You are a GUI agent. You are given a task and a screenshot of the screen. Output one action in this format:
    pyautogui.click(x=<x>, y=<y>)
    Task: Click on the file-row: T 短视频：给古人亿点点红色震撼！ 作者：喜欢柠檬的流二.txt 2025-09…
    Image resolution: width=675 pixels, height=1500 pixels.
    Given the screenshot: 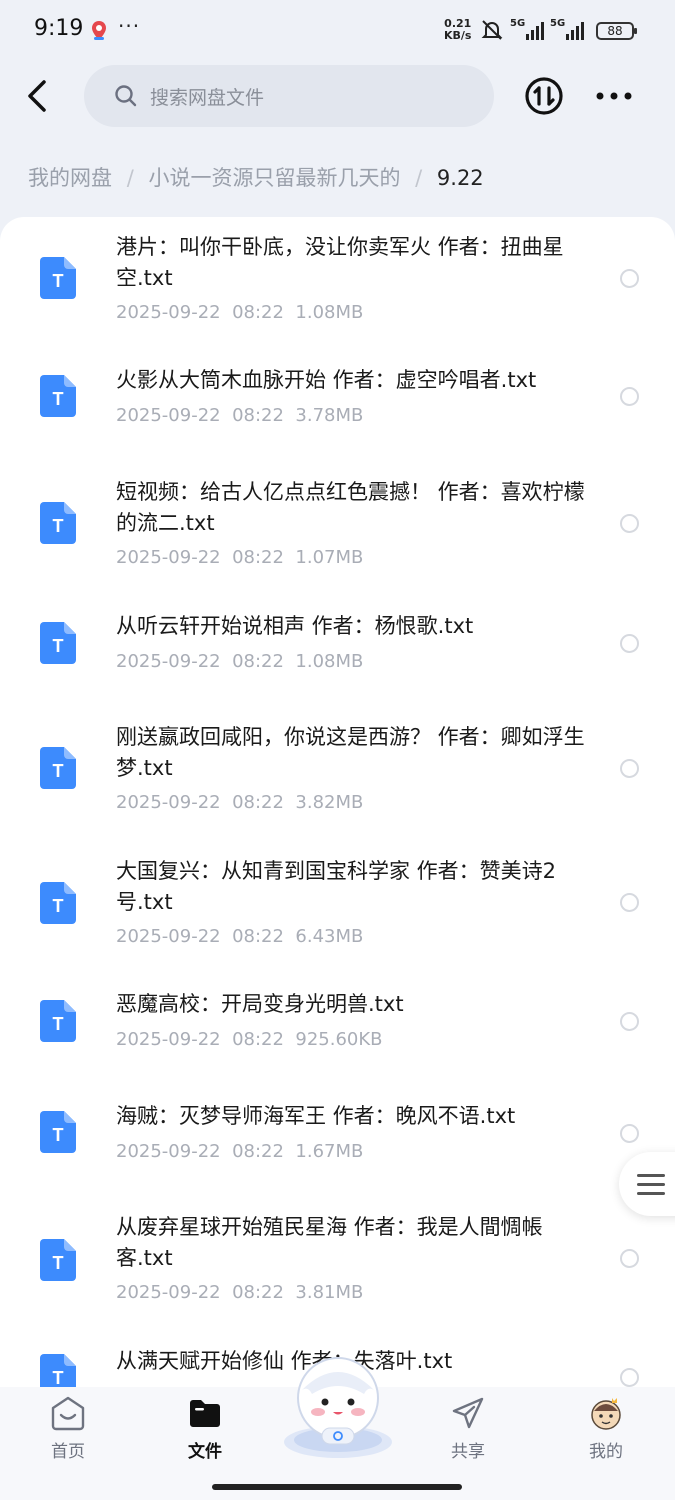 What is the action you would take?
    pyautogui.click(x=337, y=527)
    